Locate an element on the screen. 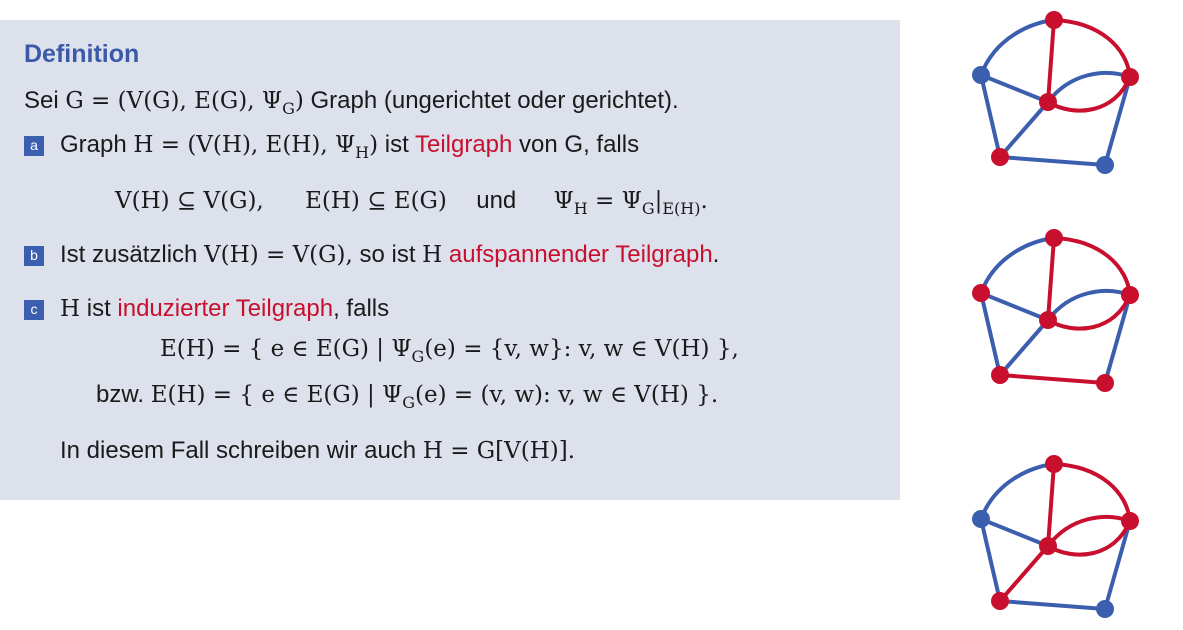 This screenshot has height=630, width=1183. formula-part3-mid: = Ψ is located at coordinates (614, 201).